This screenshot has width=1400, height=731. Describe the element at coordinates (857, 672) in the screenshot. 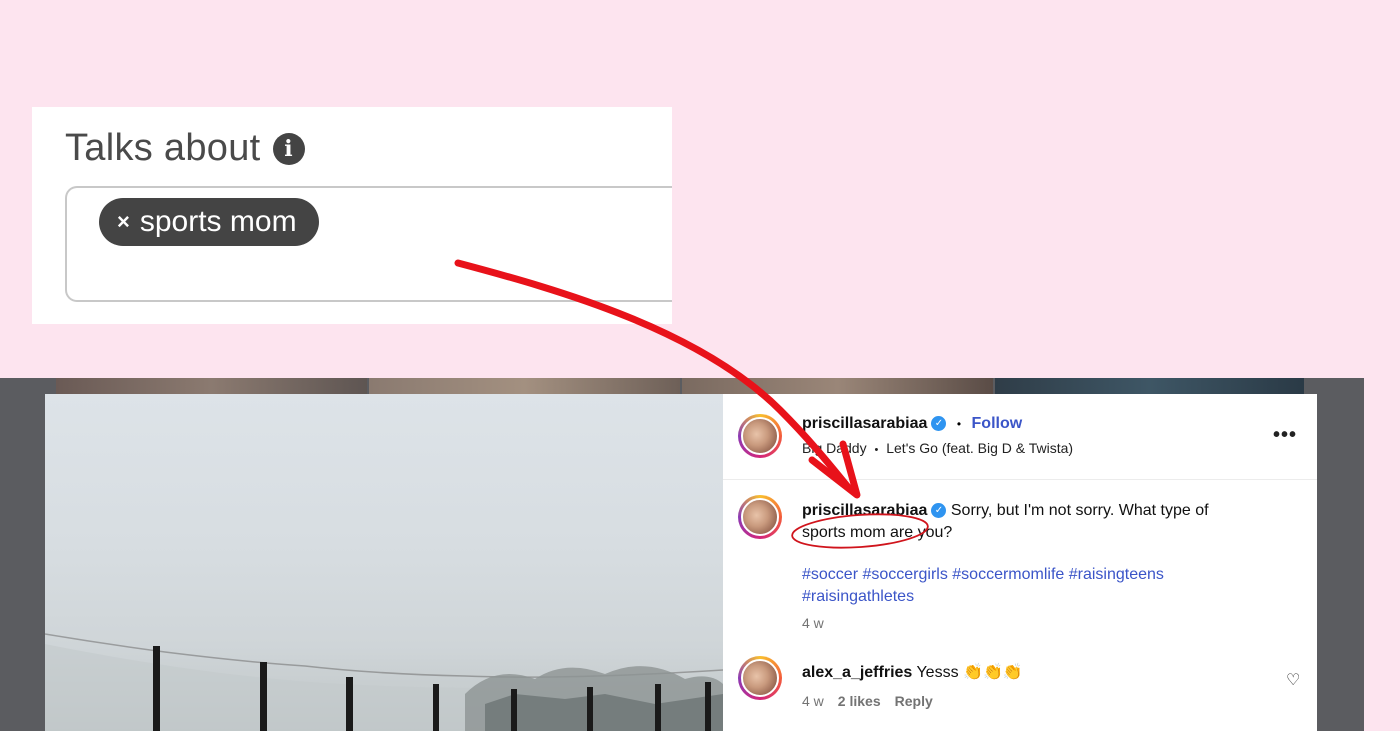

I see `comment-username: alex_a_jeffries` at that location.